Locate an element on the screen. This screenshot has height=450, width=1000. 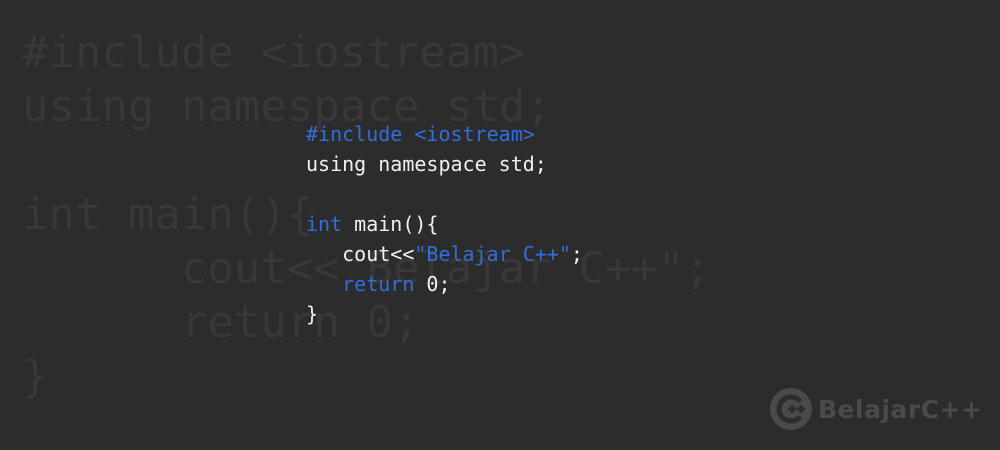
logo-text: BelajarC++ is located at coordinates (900, 409).